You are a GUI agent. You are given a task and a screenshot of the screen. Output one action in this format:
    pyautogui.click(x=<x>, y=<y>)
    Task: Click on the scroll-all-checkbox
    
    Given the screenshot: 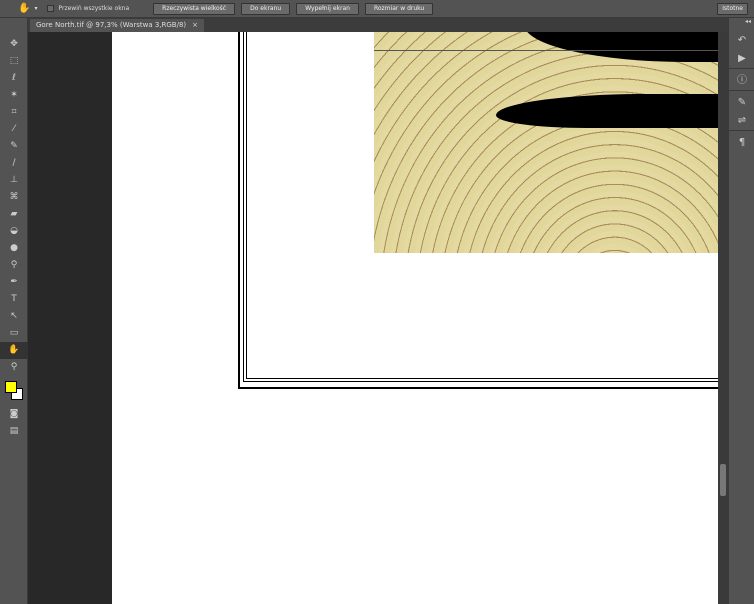 What is the action you would take?
    pyautogui.click(x=51, y=8)
    